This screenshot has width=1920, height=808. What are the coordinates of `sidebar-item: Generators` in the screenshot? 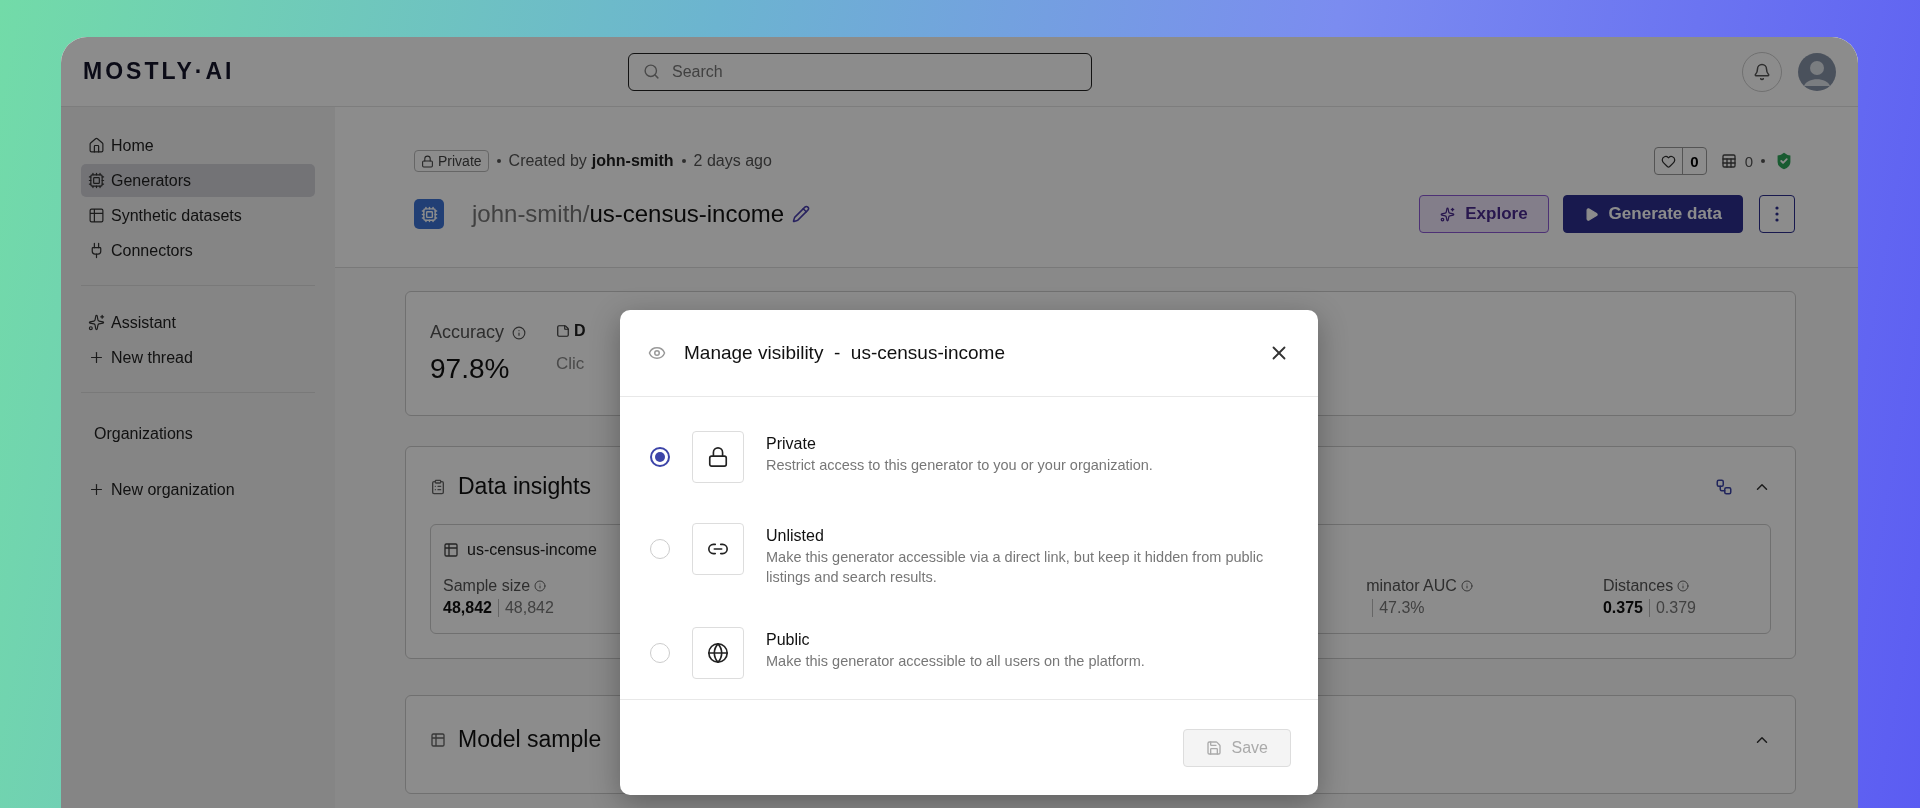 It's located at (198, 180).